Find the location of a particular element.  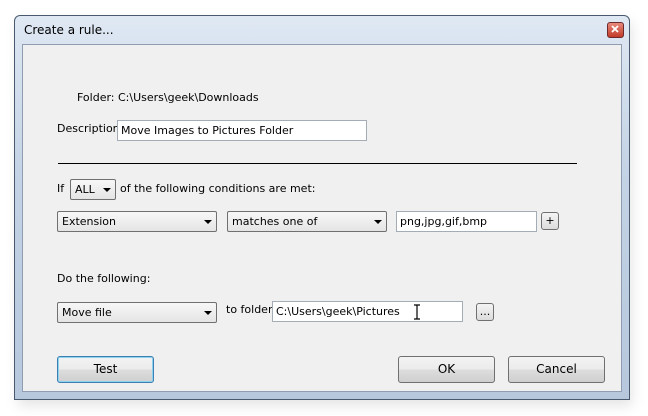

close-button is located at coordinates (615, 30).